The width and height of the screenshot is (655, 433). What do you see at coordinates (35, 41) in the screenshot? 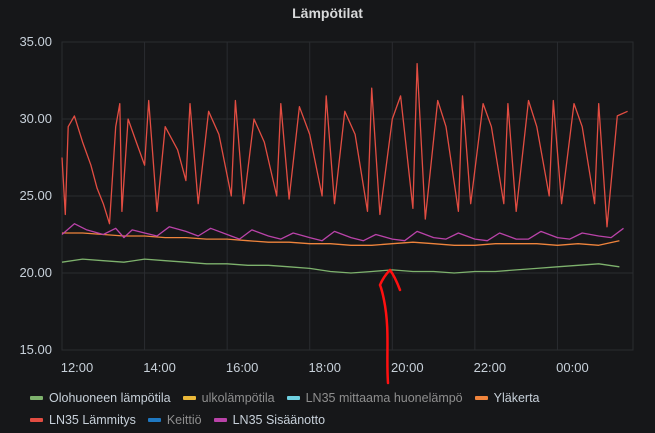
I see `y-tick-label: 35.00` at bounding box center [35, 41].